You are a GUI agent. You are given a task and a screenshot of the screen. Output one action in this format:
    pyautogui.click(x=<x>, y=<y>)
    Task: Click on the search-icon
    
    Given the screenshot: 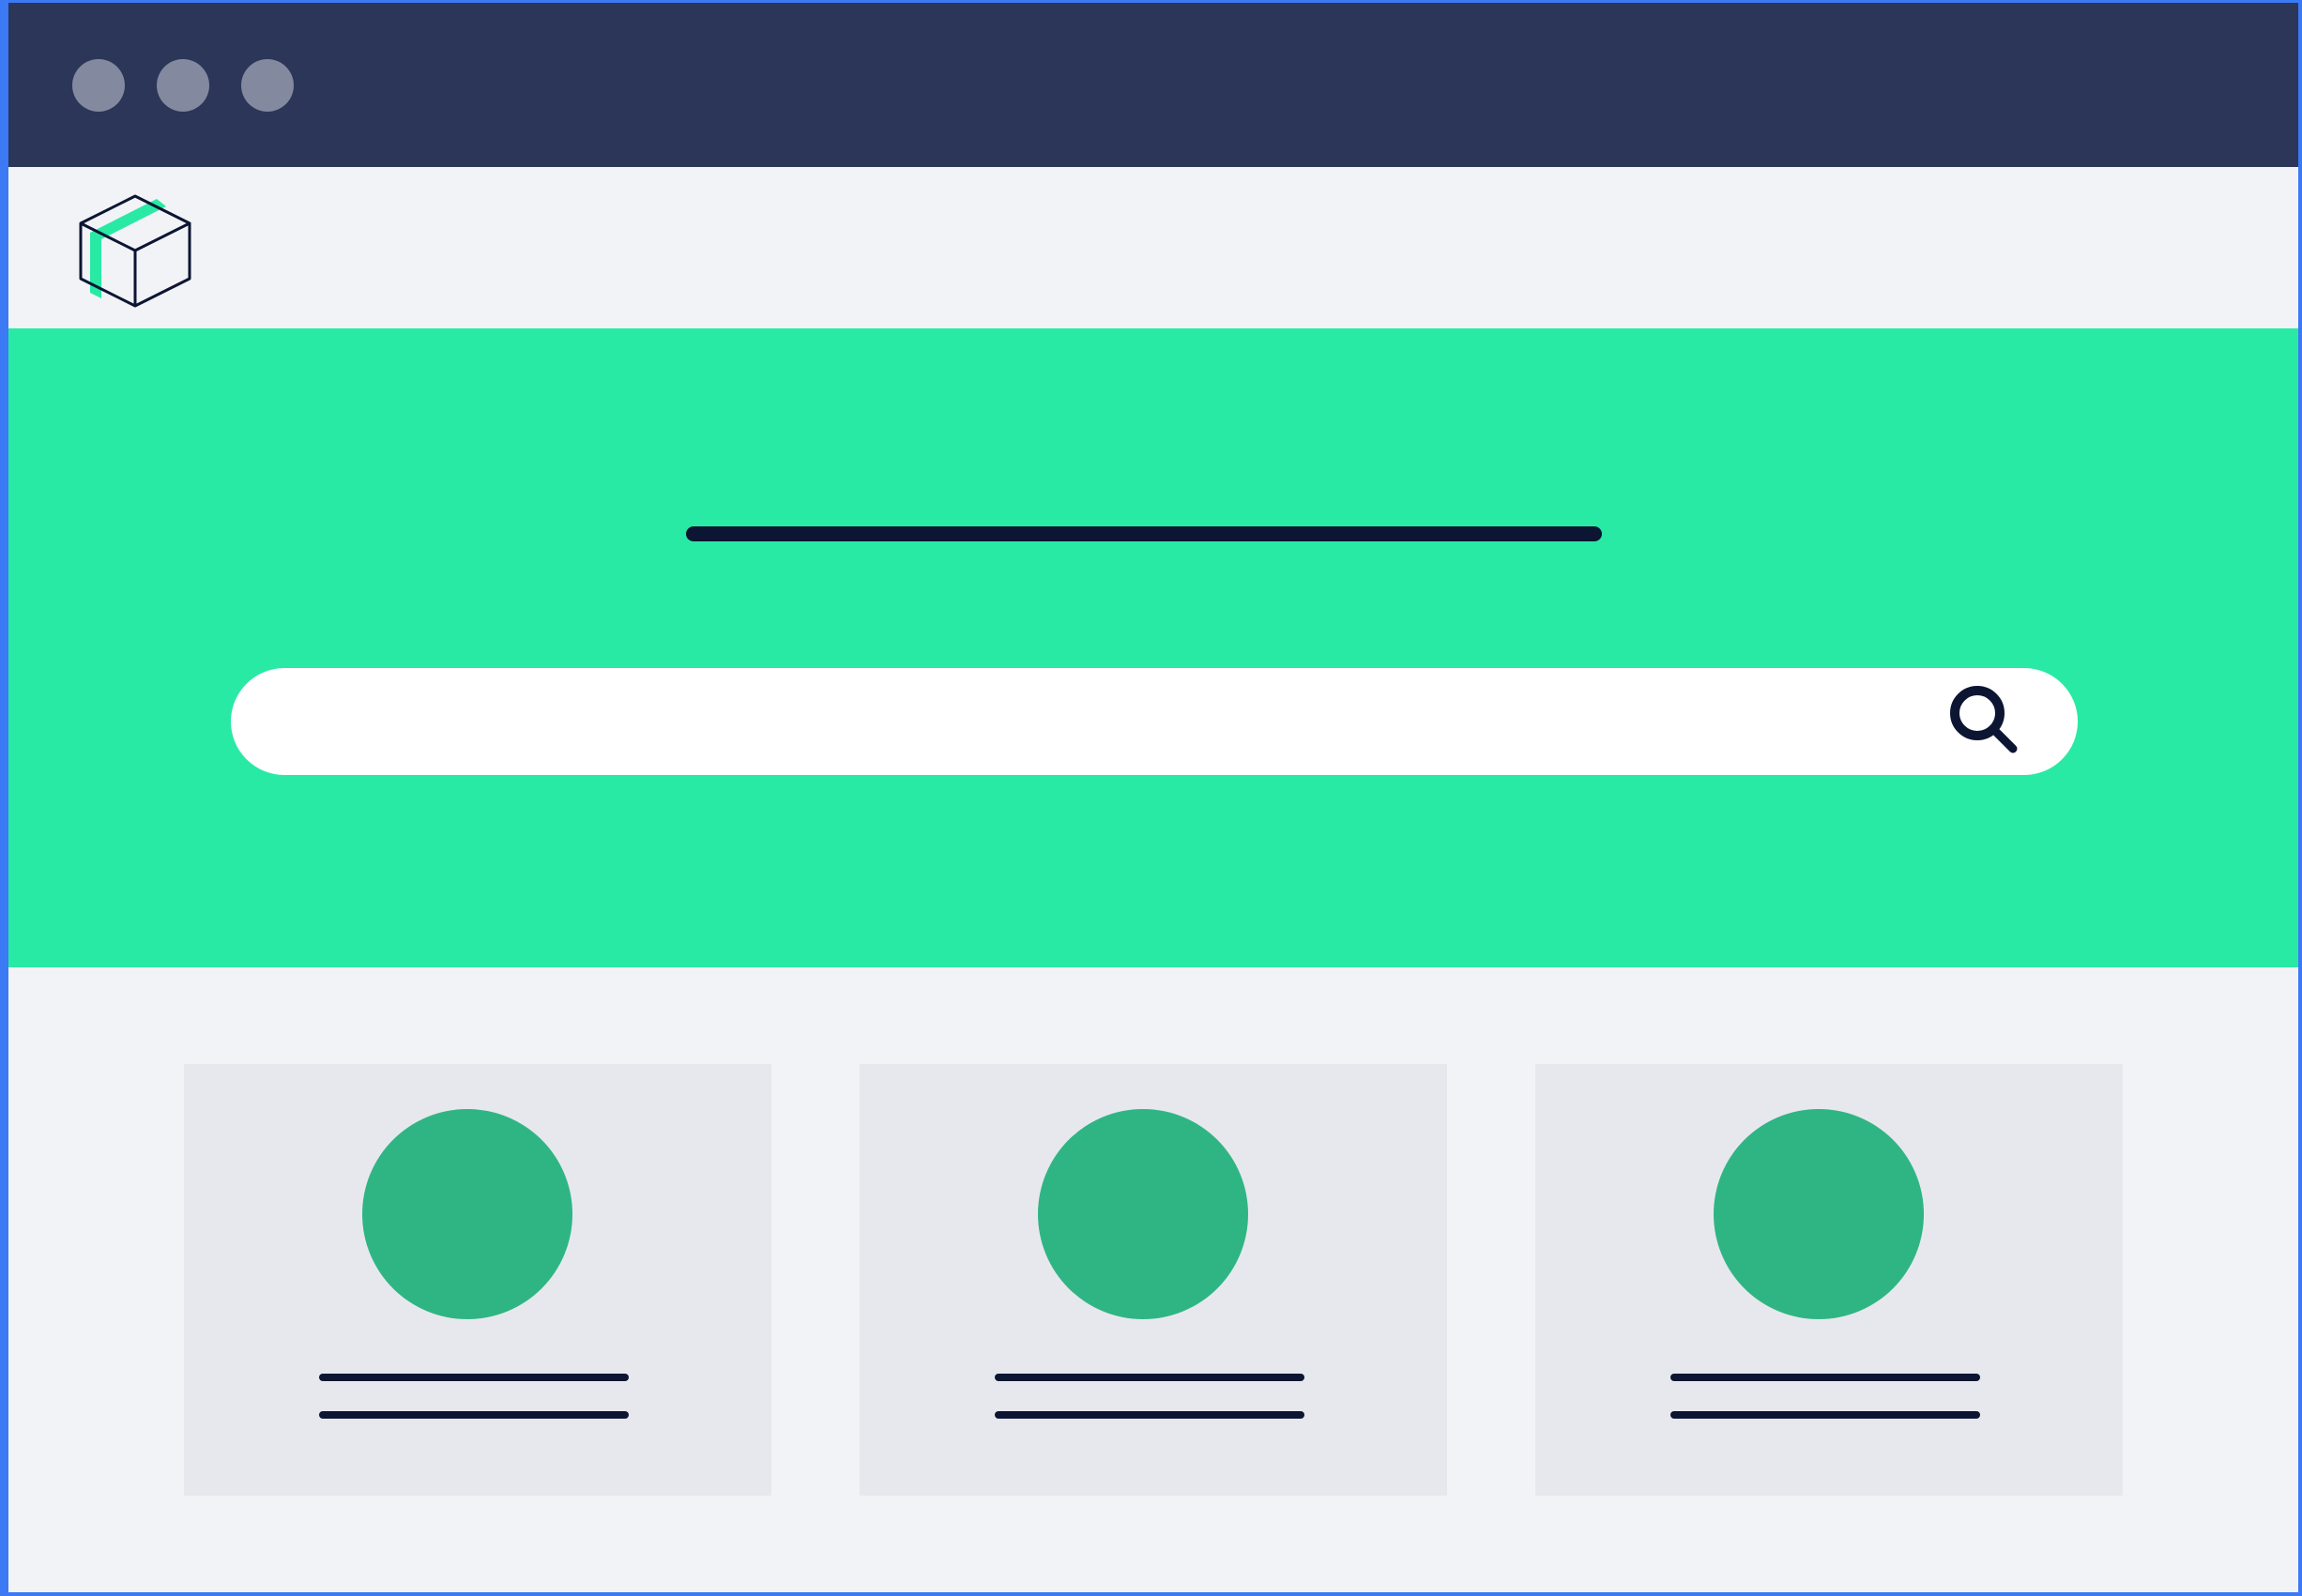 What is the action you would take?
    pyautogui.click(x=1985, y=721)
    